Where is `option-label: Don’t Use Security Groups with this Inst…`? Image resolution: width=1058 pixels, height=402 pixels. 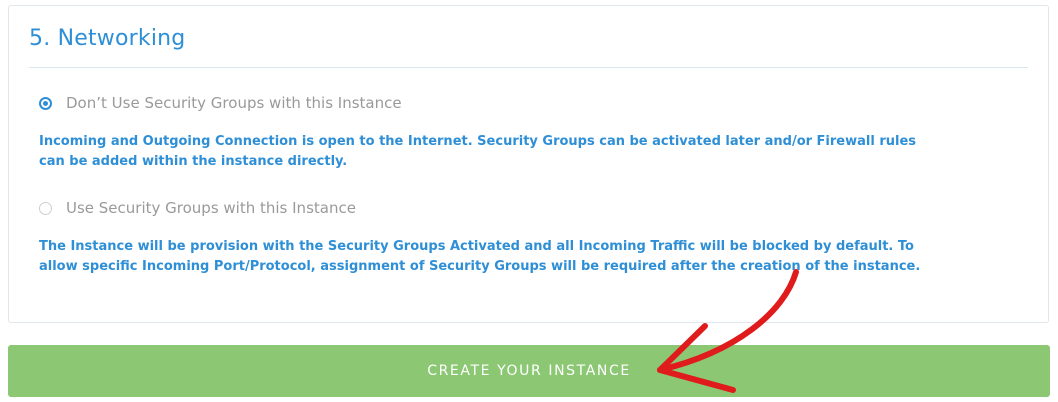
option-label: Don’t Use Security Groups with this Inst… is located at coordinates (234, 103).